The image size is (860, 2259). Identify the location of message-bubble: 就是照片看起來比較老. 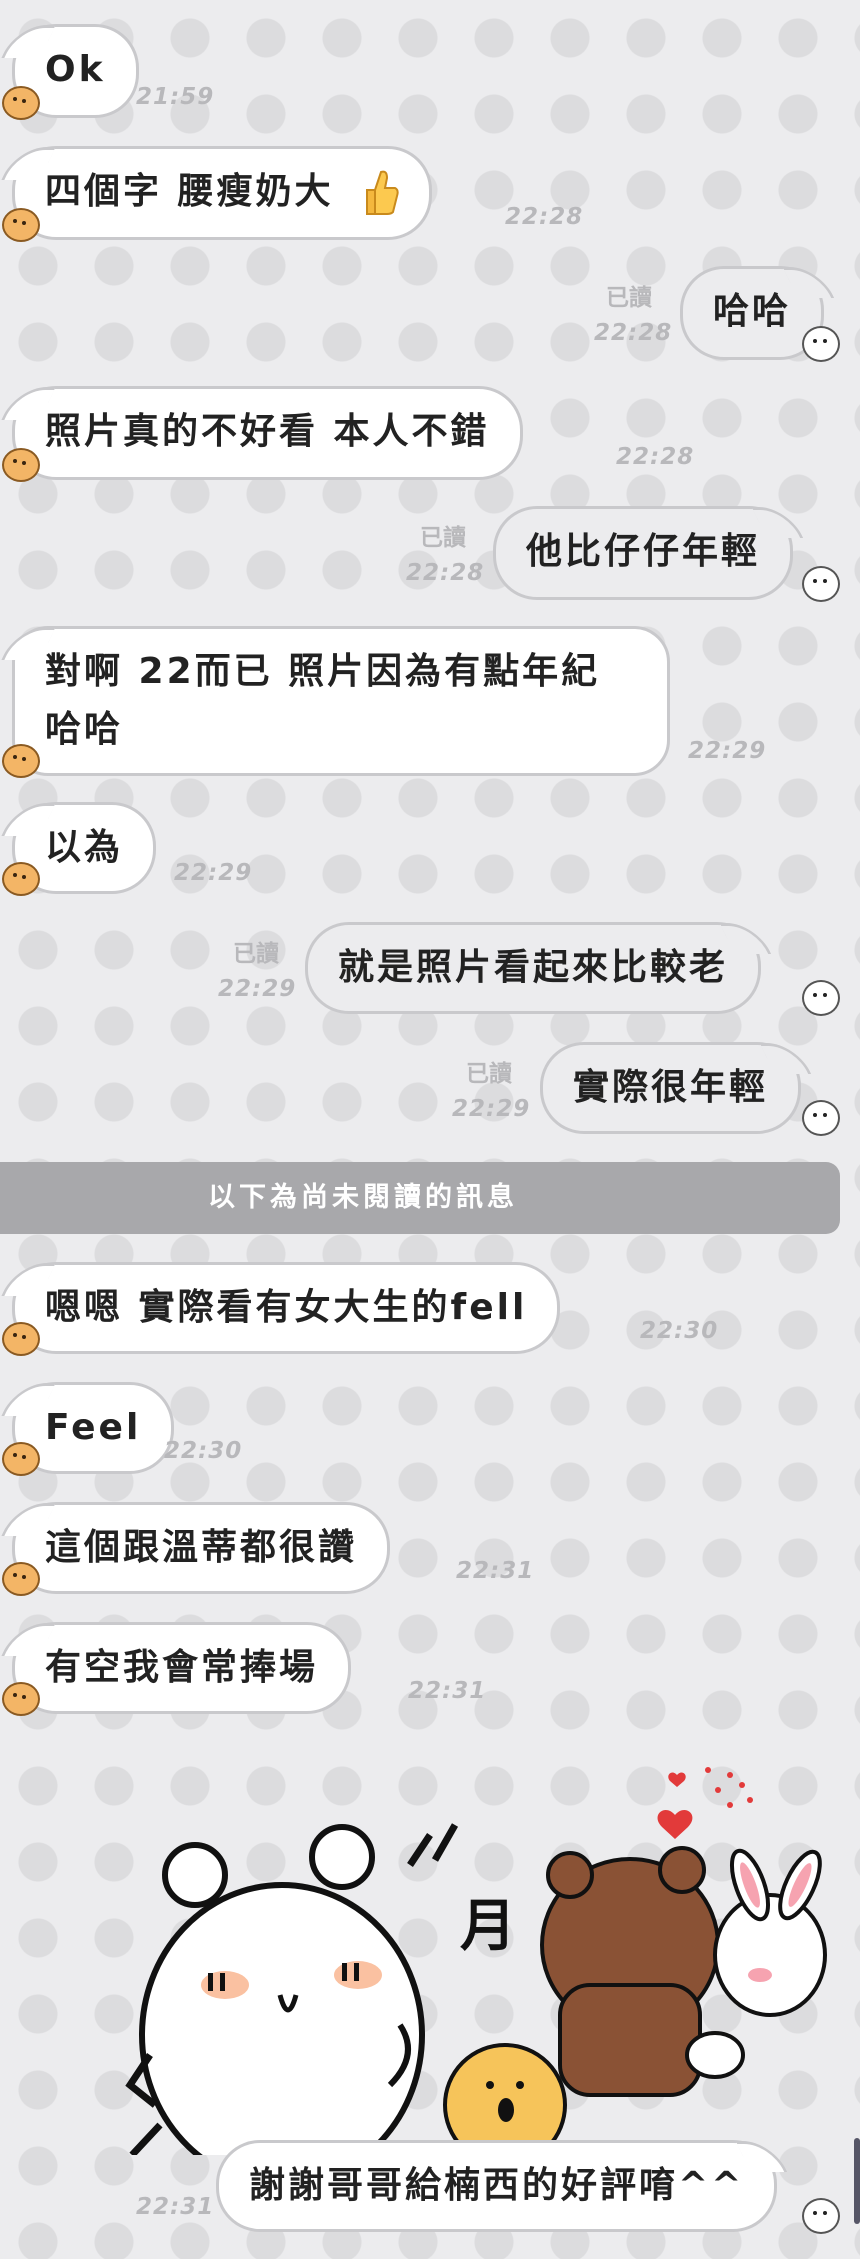
(538, 968).